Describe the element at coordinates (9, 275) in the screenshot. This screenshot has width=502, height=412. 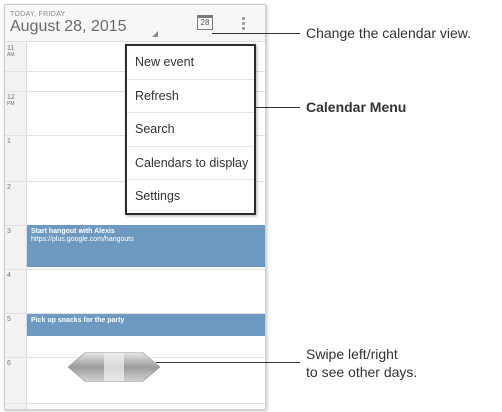
I see `hour-label: 4` at that location.